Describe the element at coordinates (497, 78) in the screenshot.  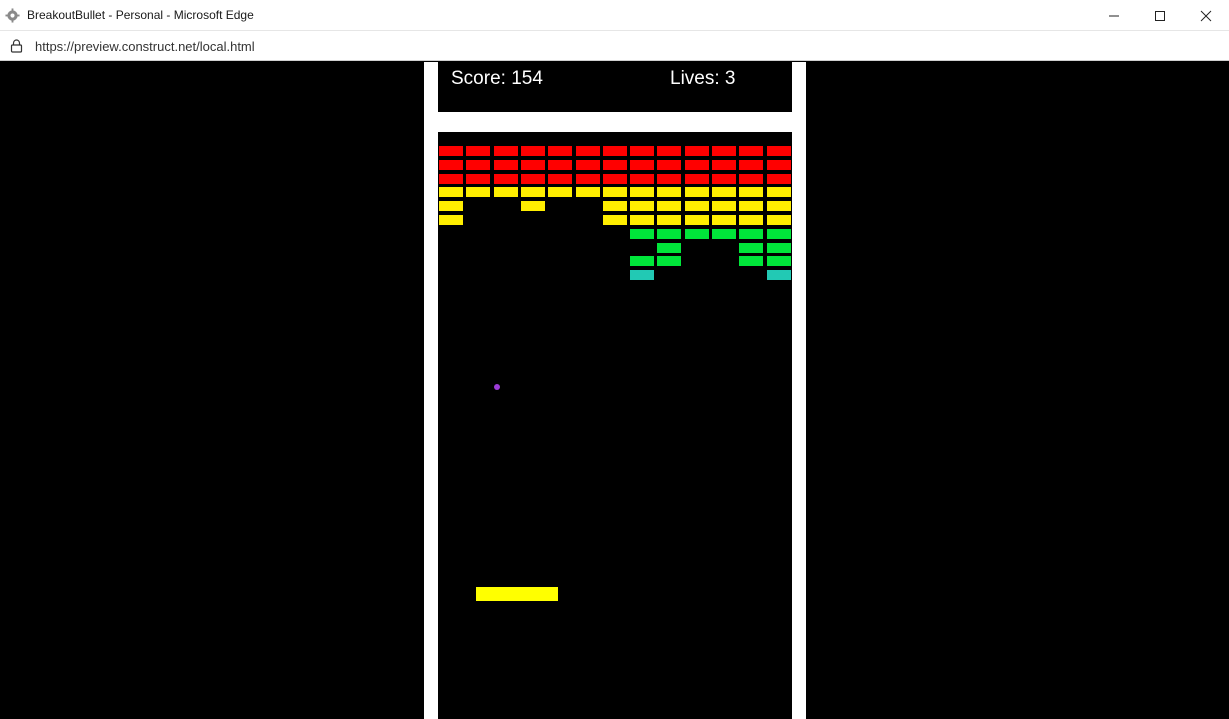
I see `score-display: Score: 154` at that location.